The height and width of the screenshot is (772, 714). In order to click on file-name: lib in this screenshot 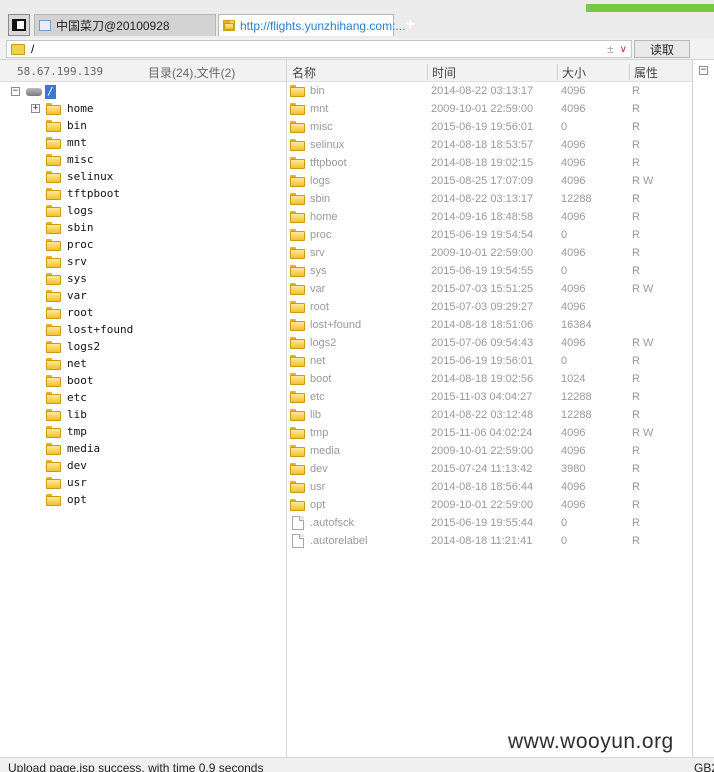, I will do `click(316, 415)`.